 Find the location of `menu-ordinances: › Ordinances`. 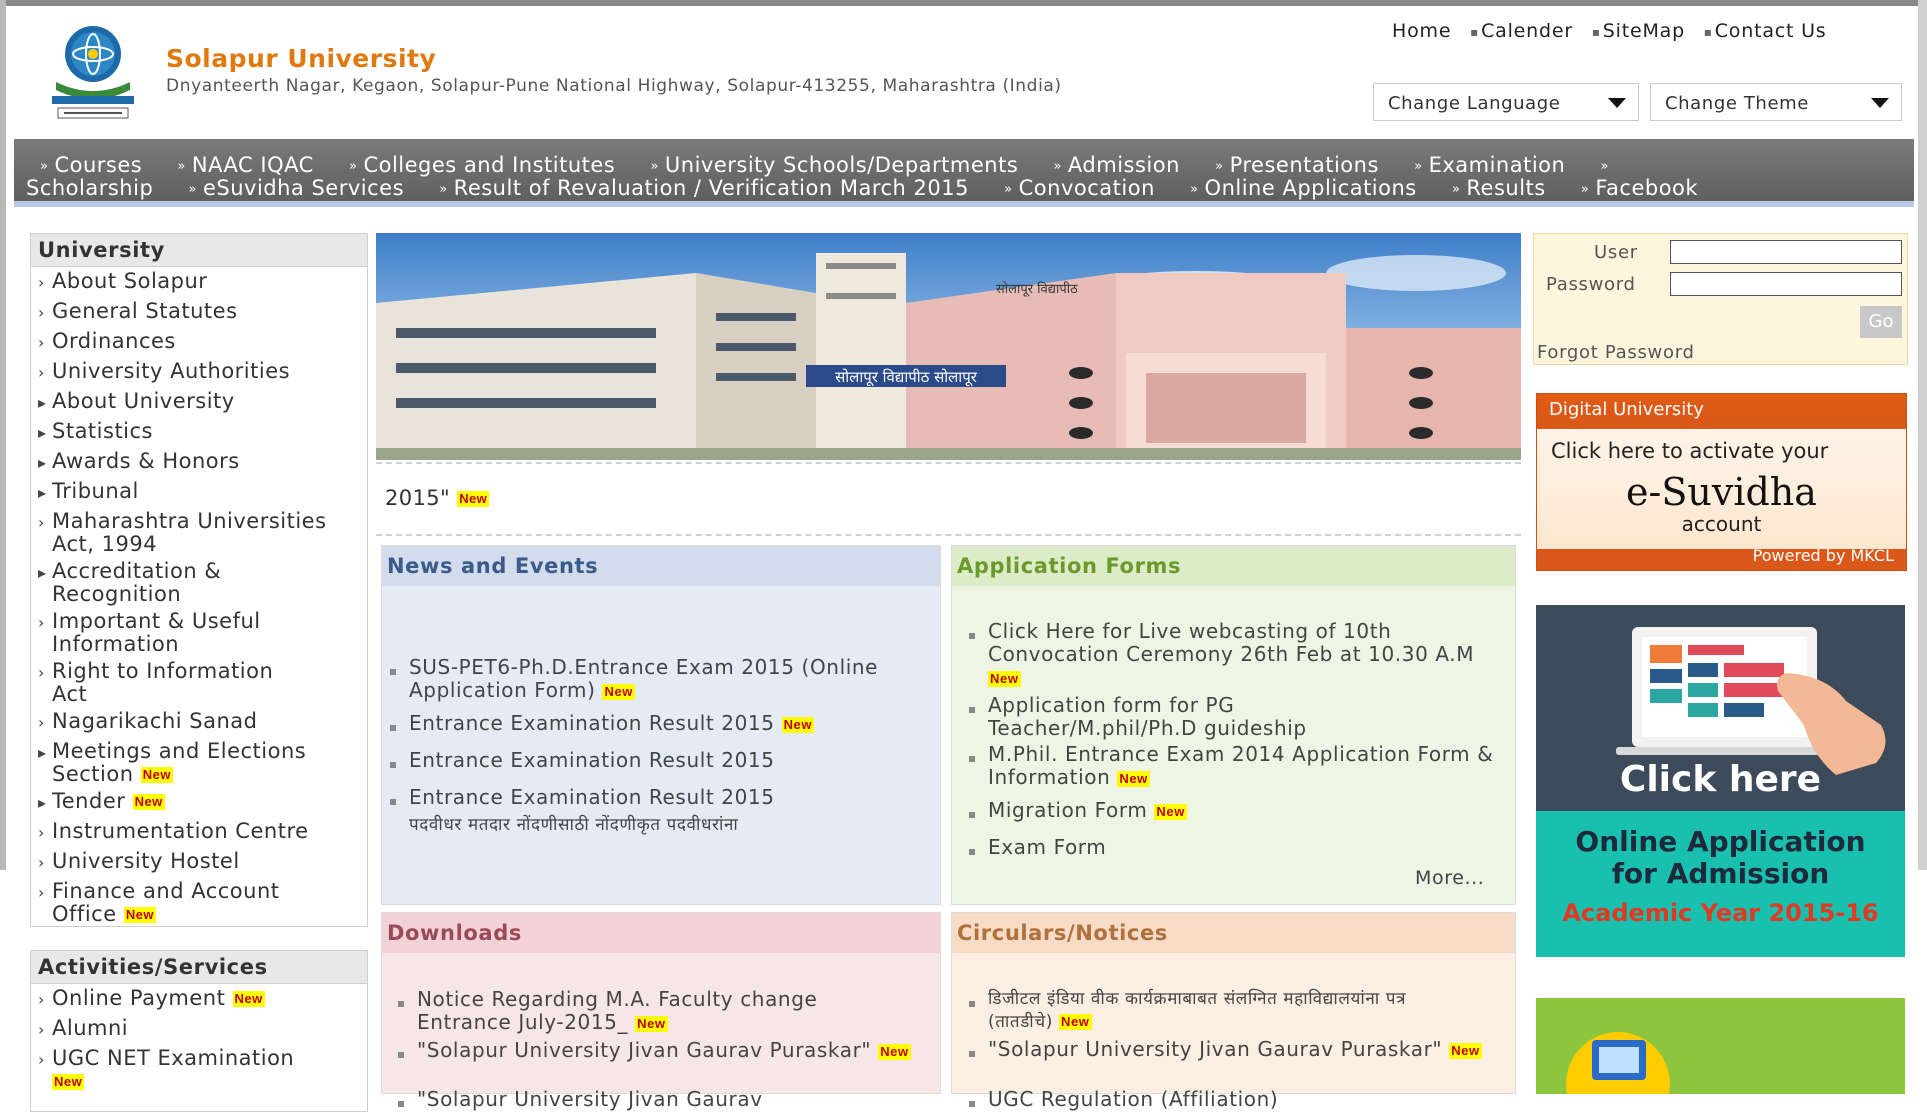

menu-ordinances: › Ordinances is located at coordinates (107, 342).